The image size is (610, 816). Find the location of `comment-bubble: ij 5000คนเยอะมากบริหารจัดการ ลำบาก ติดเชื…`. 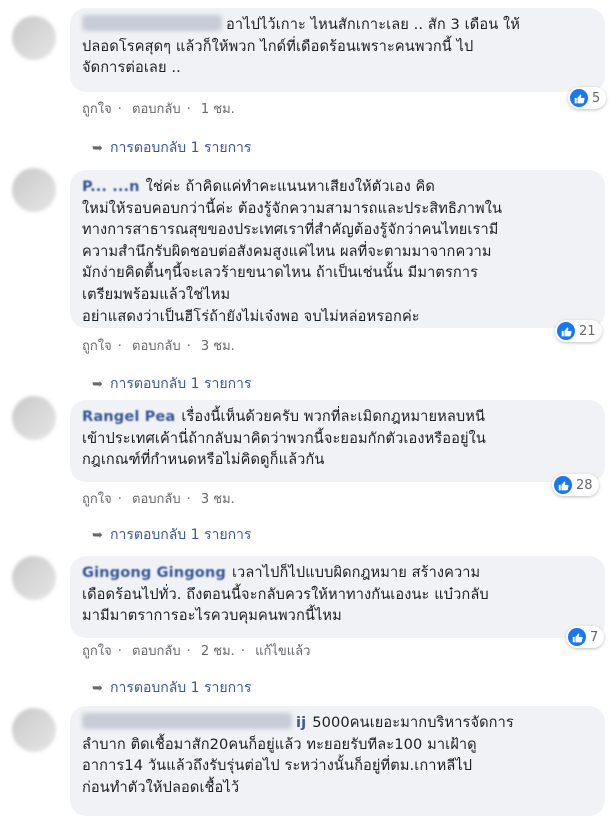

comment-bubble: ij 5000คนเยอะมากบริหารจัดการ ลำบาก ติดเชื… is located at coordinates (337, 761).